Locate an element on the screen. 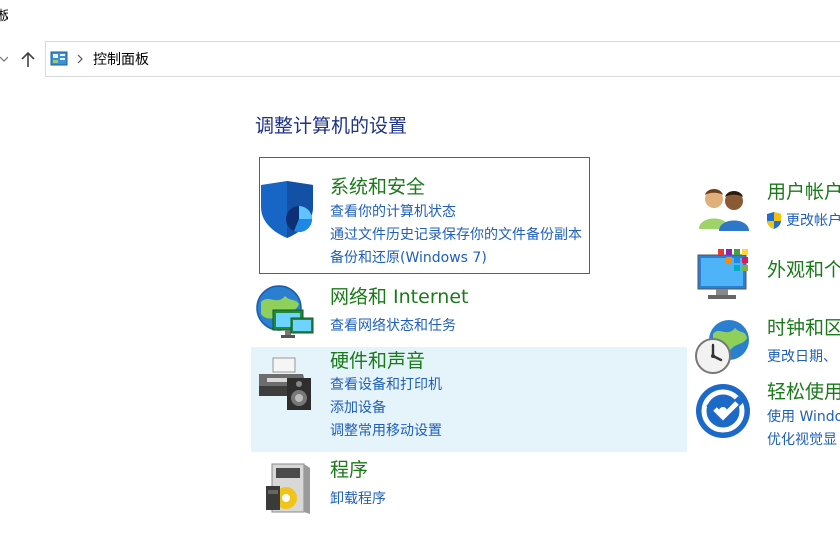 The height and width of the screenshot is (548, 840). link-optimize-visual-display: 优化视觉显 is located at coordinates (803, 440).